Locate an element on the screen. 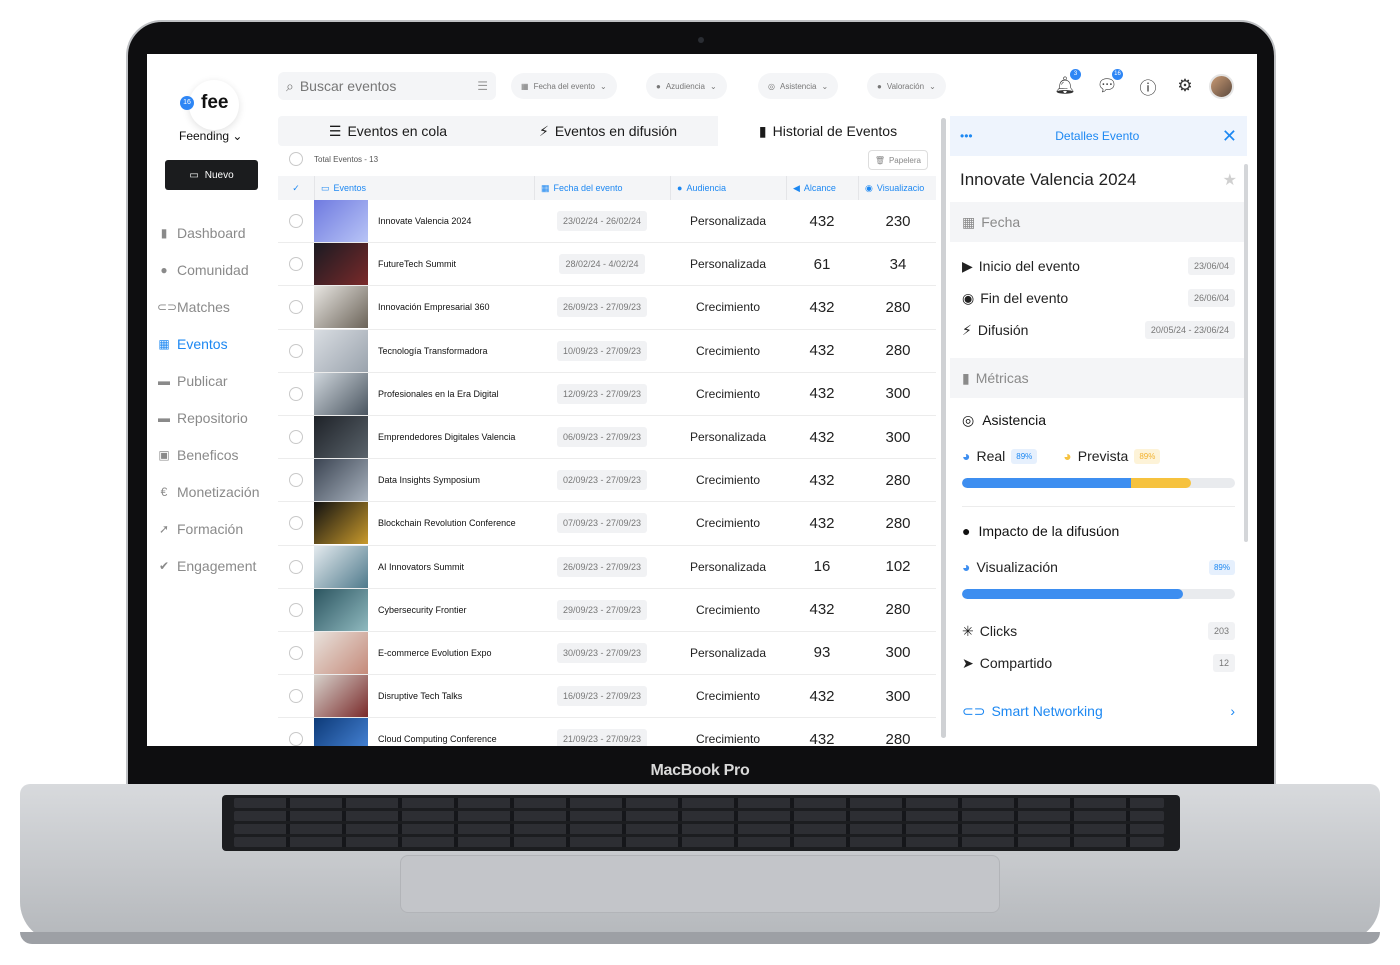  trash-button: 🗑︎ Papelera is located at coordinates (897, 160).